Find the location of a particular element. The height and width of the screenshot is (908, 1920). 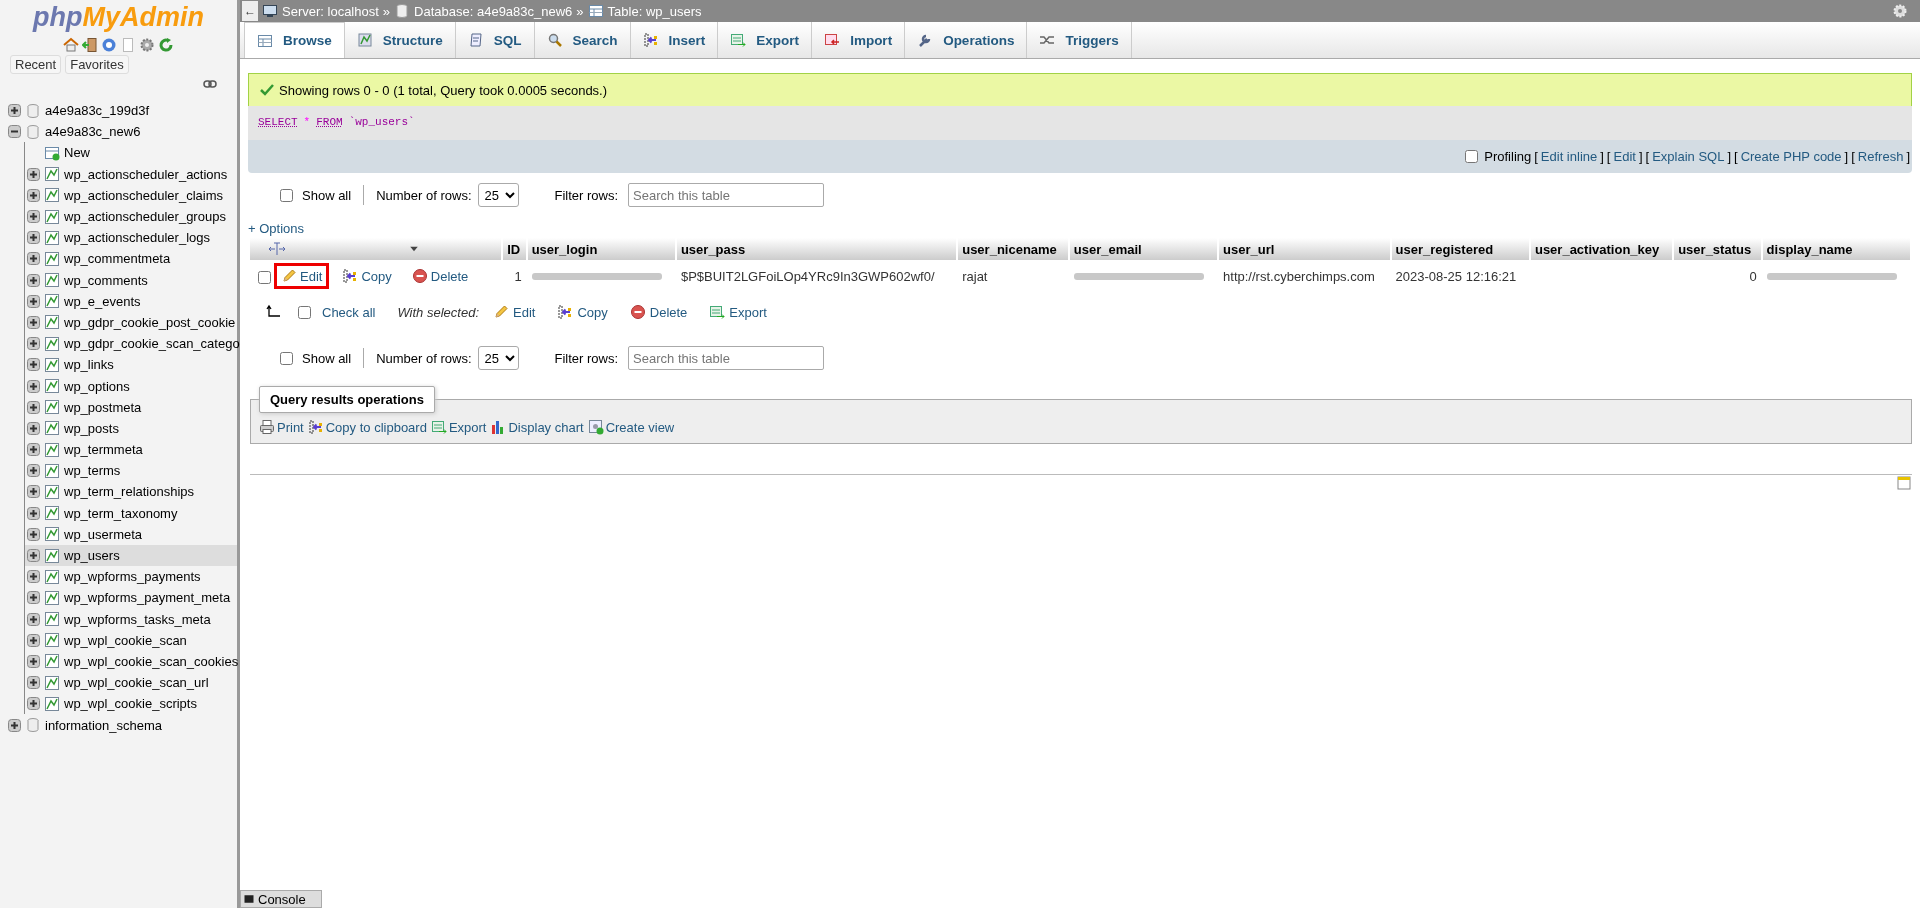

logo: phpMyAdmin is located at coordinates (118, 17).